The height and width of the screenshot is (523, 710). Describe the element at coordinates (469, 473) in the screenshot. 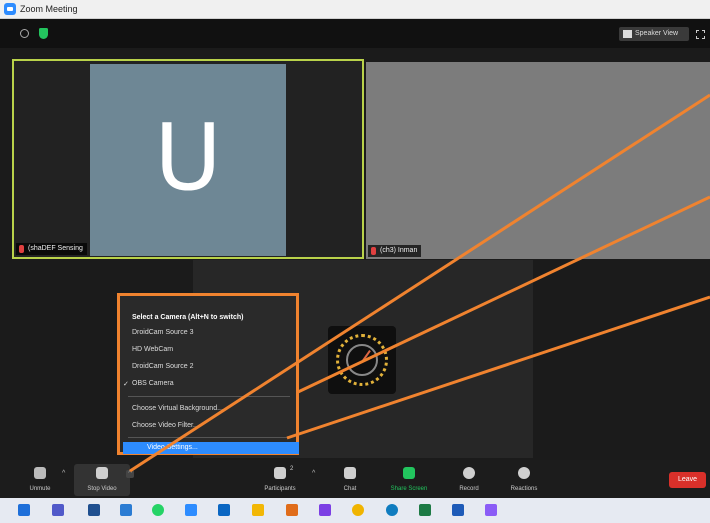

I see `record-icon` at that location.